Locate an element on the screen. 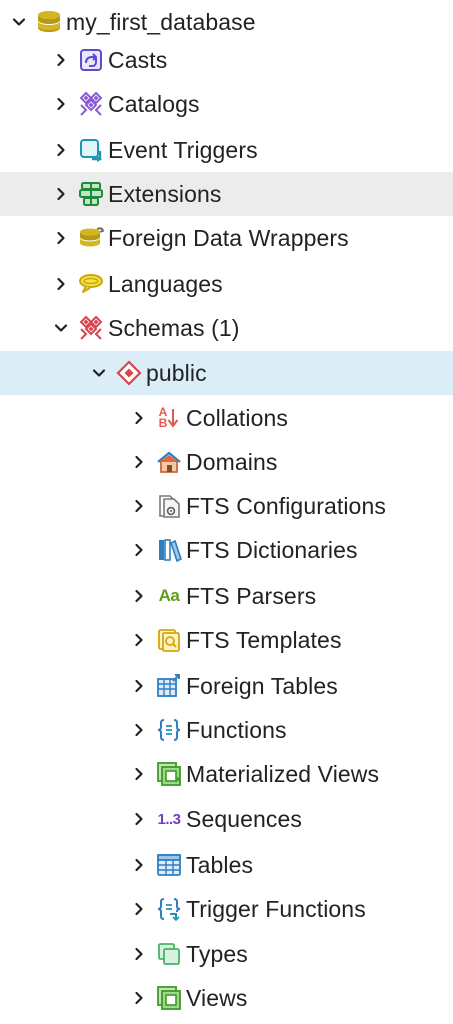 The width and height of the screenshot is (453, 1024). functions-icon is located at coordinates (169, 730).